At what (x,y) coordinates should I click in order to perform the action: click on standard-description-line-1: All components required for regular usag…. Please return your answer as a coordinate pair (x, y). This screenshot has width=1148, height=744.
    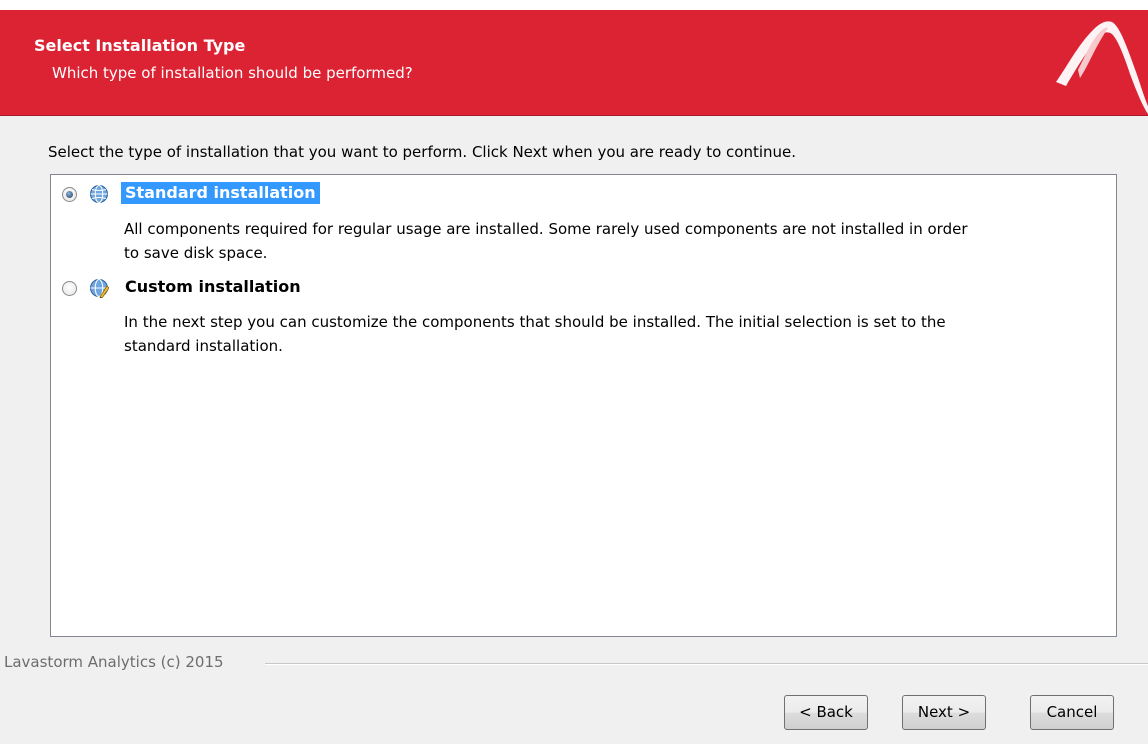
    Looking at the image, I should click on (546, 229).